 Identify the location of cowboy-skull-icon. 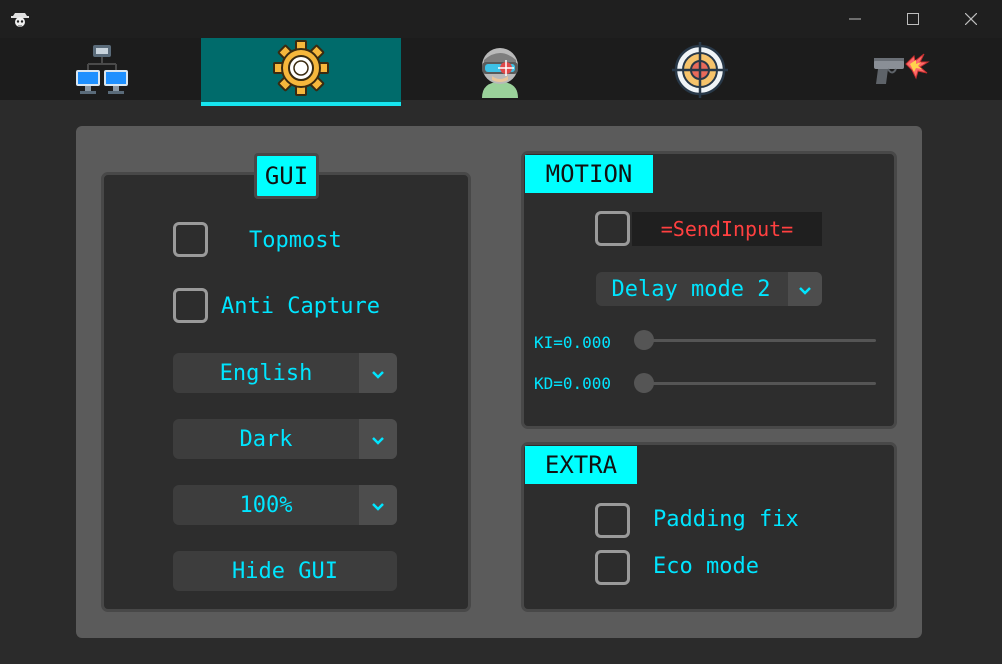
(20, 19).